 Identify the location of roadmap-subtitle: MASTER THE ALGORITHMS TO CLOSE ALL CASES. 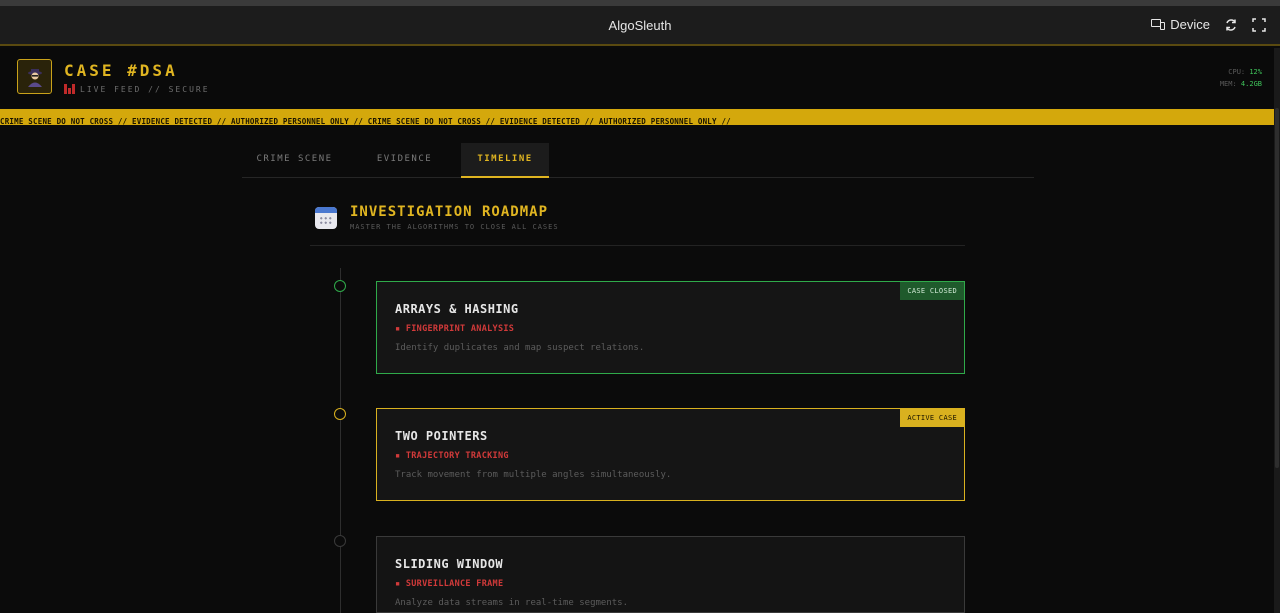
(454, 227).